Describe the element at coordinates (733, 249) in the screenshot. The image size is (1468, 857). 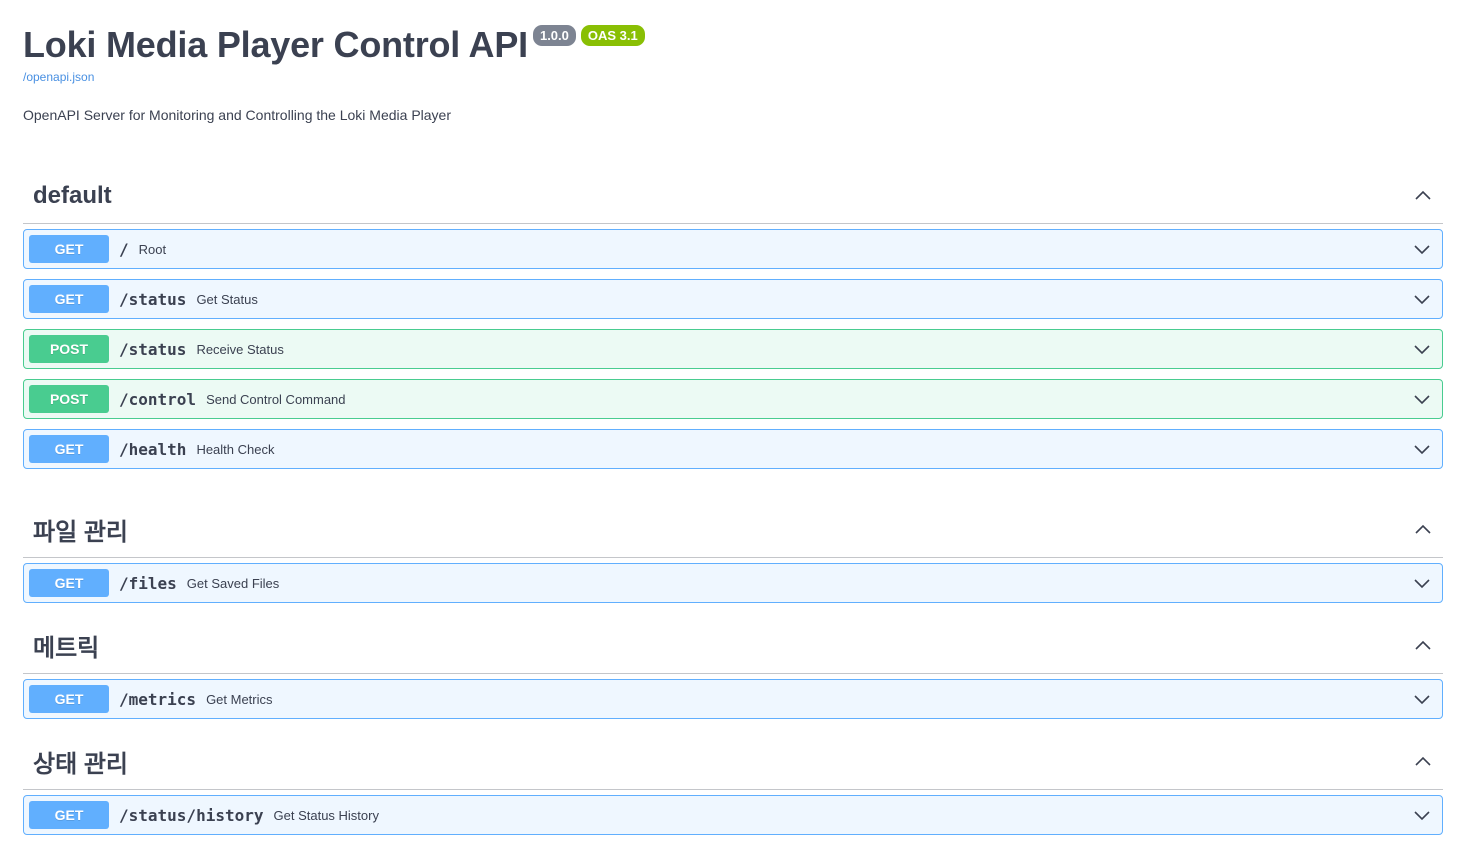
I see `operation-get-root: GET / Root` at that location.